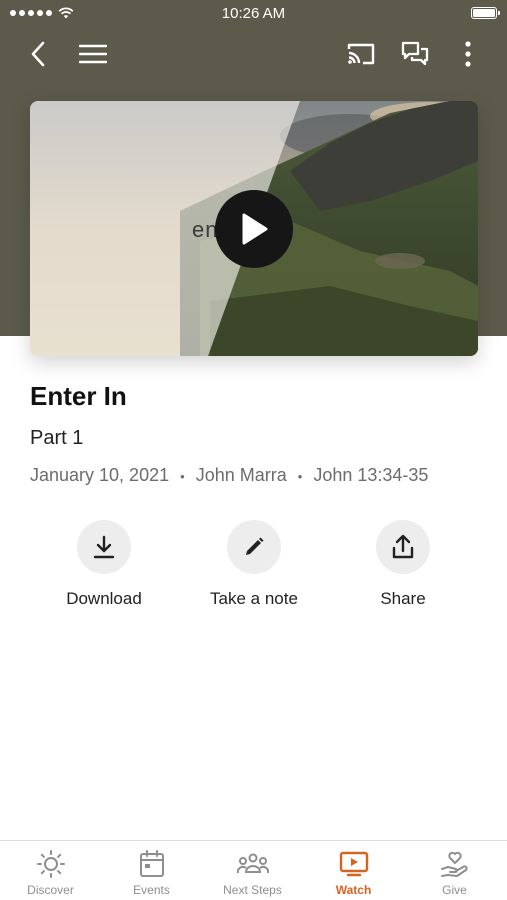 This screenshot has height=900, width=507. I want to click on tab-label: Give, so click(454, 890).